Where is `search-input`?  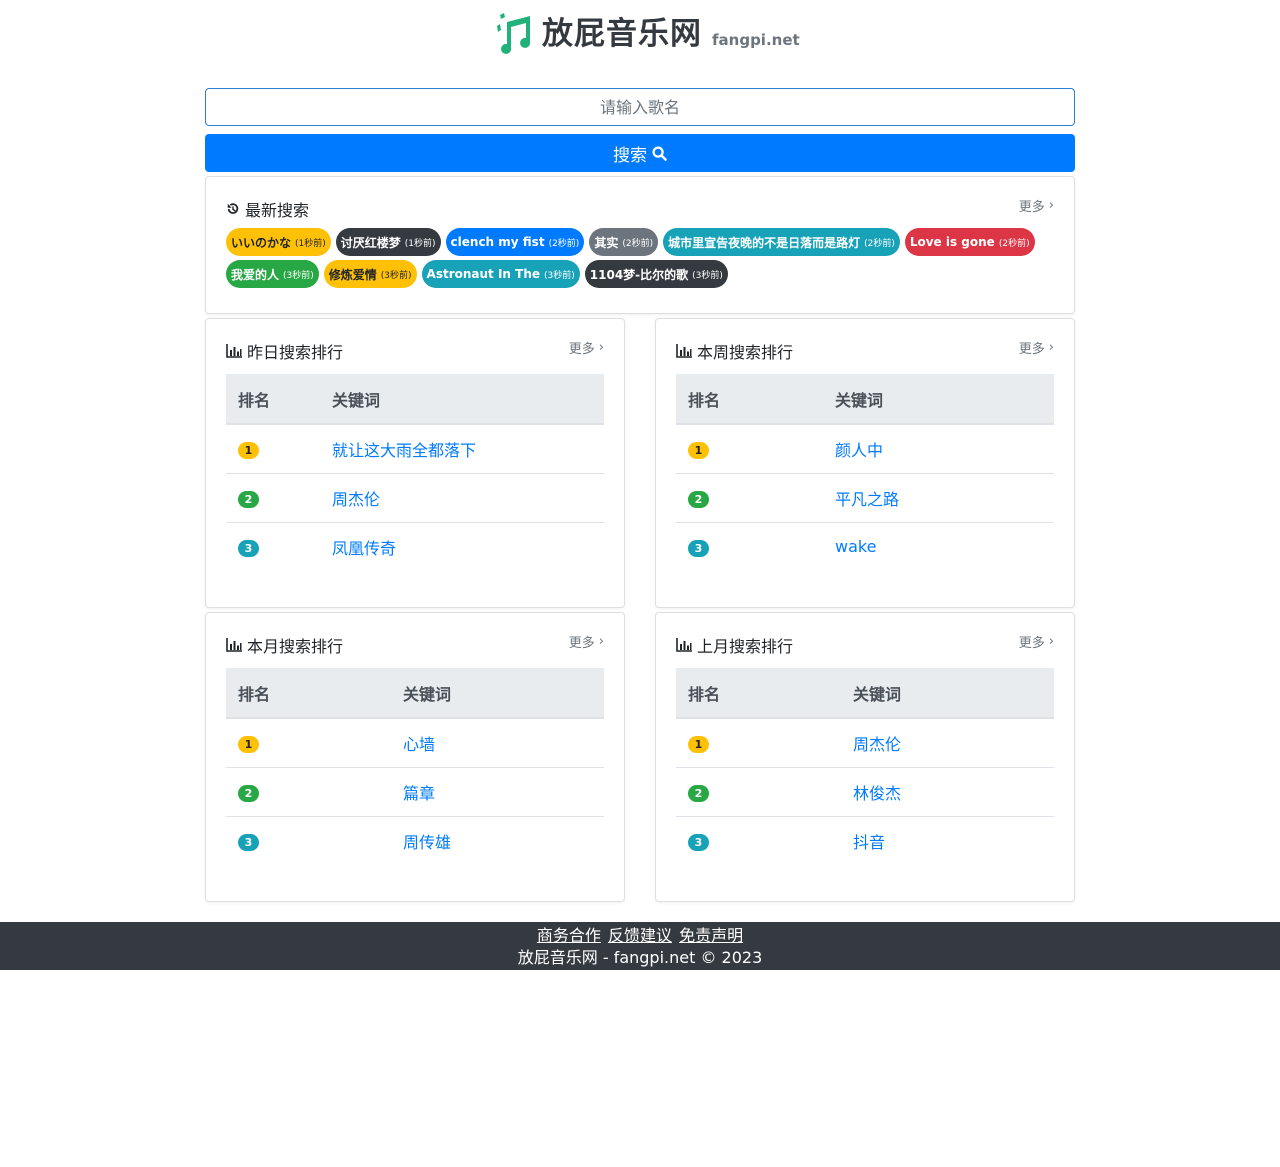 search-input is located at coordinates (640, 107).